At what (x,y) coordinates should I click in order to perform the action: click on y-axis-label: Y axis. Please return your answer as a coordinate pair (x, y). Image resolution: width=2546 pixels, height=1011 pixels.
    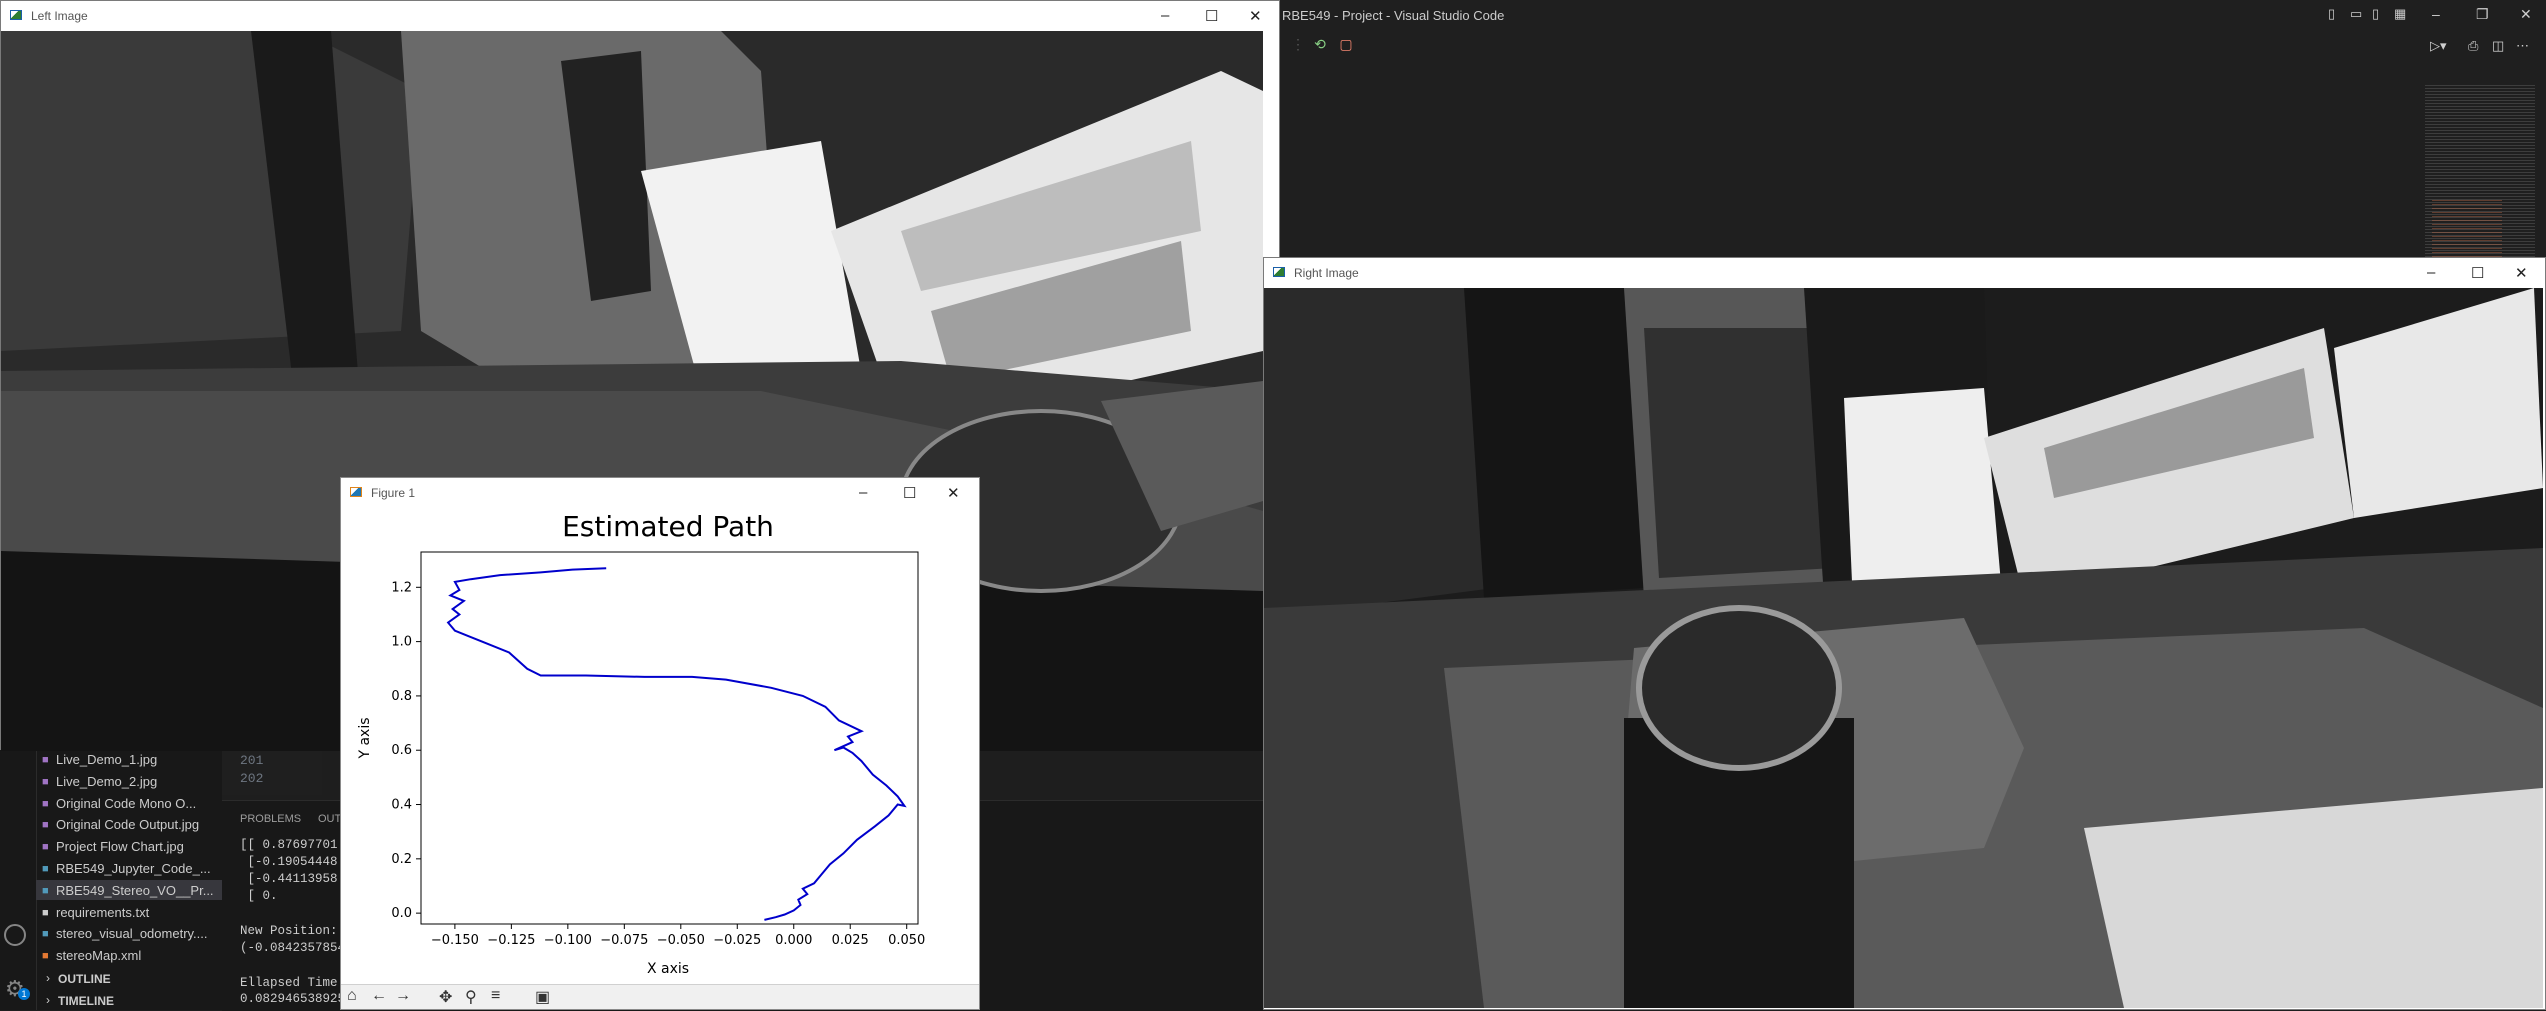
    Looking at the image, I should click on (365, 738).